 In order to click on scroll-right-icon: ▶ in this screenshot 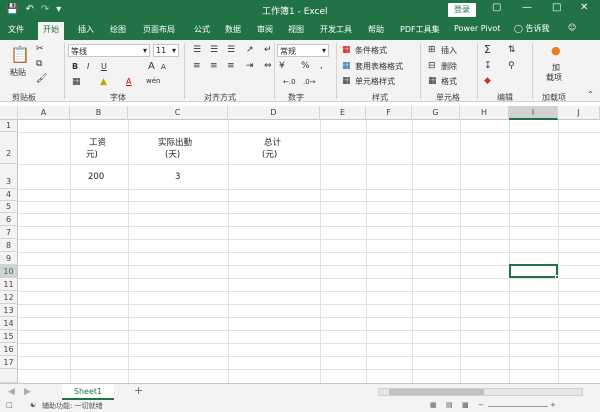, I will do `click(27, 392)`.